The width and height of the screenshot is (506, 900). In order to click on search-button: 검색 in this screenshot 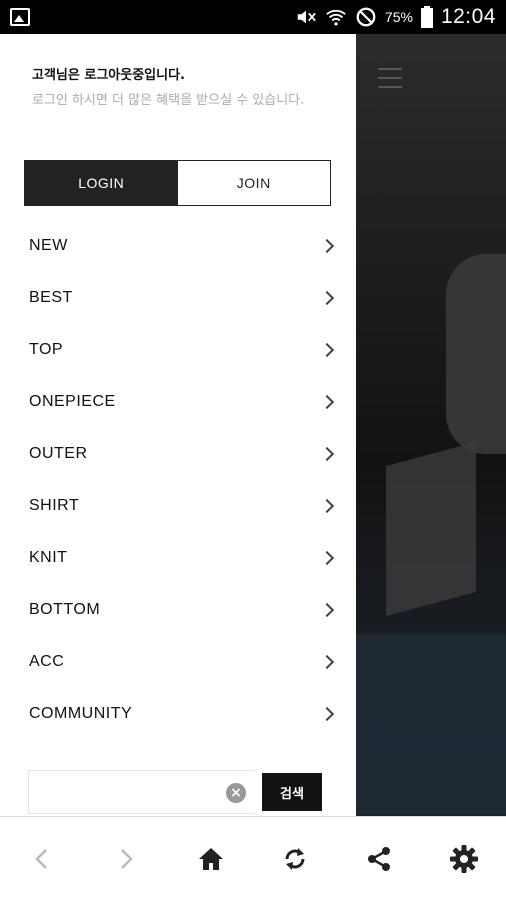, I will do `click(292, 792)`.